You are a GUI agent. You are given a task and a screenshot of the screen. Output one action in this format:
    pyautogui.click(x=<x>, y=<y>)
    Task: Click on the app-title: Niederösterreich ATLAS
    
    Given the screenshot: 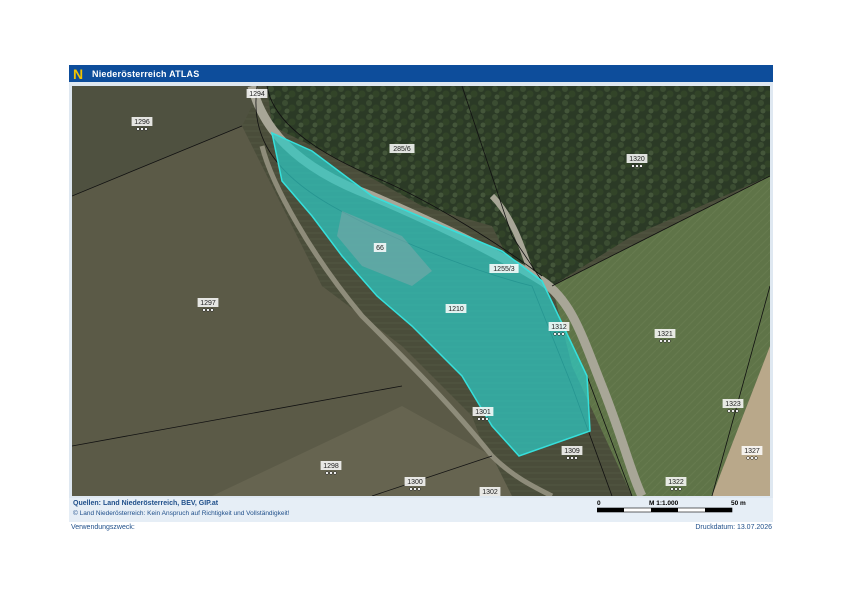 What is the action you would take?
    pyautogui.click(x=146, y=73)
    